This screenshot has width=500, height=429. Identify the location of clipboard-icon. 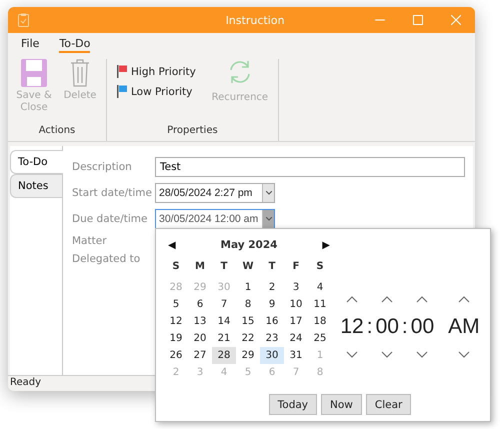
(23, 20).